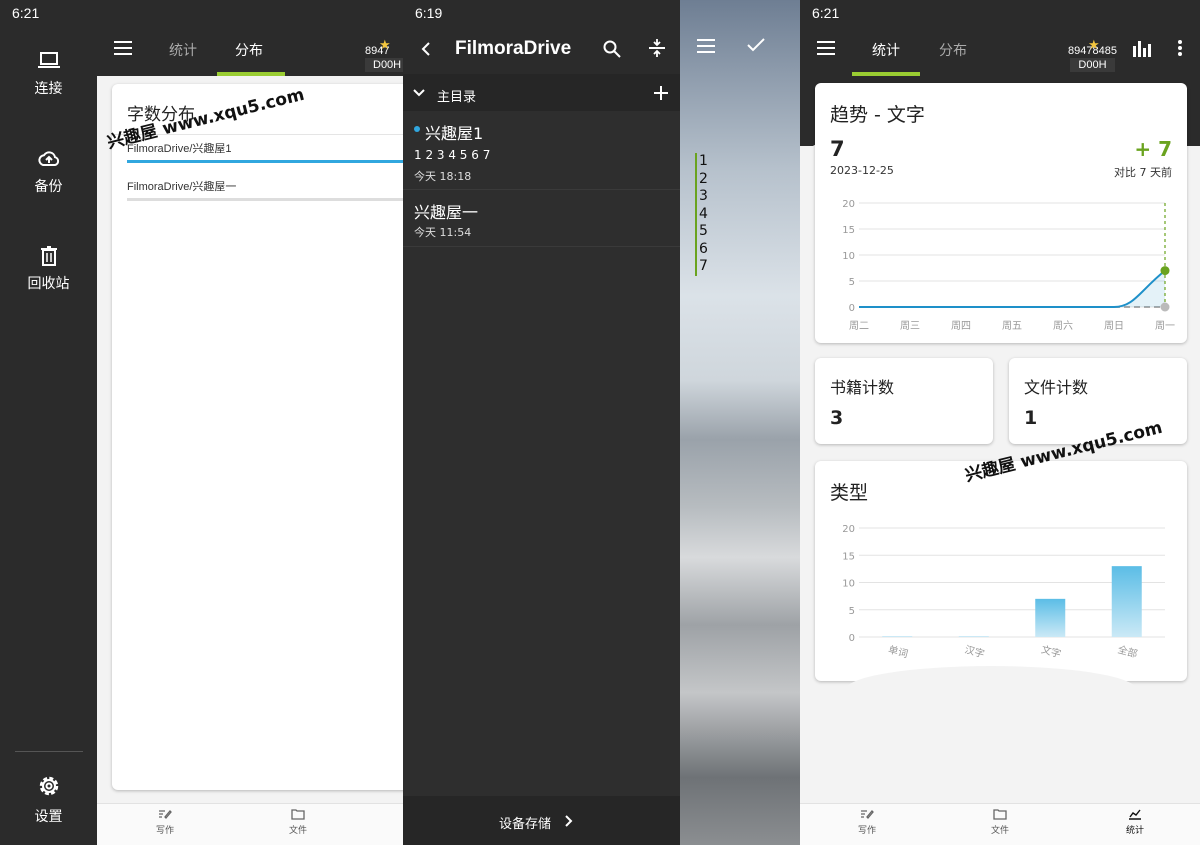 The image size is (1200, 845). Describe the element at coordinates (848, 556) in the screenshot. I see `y-tick-label: 15` at that location.